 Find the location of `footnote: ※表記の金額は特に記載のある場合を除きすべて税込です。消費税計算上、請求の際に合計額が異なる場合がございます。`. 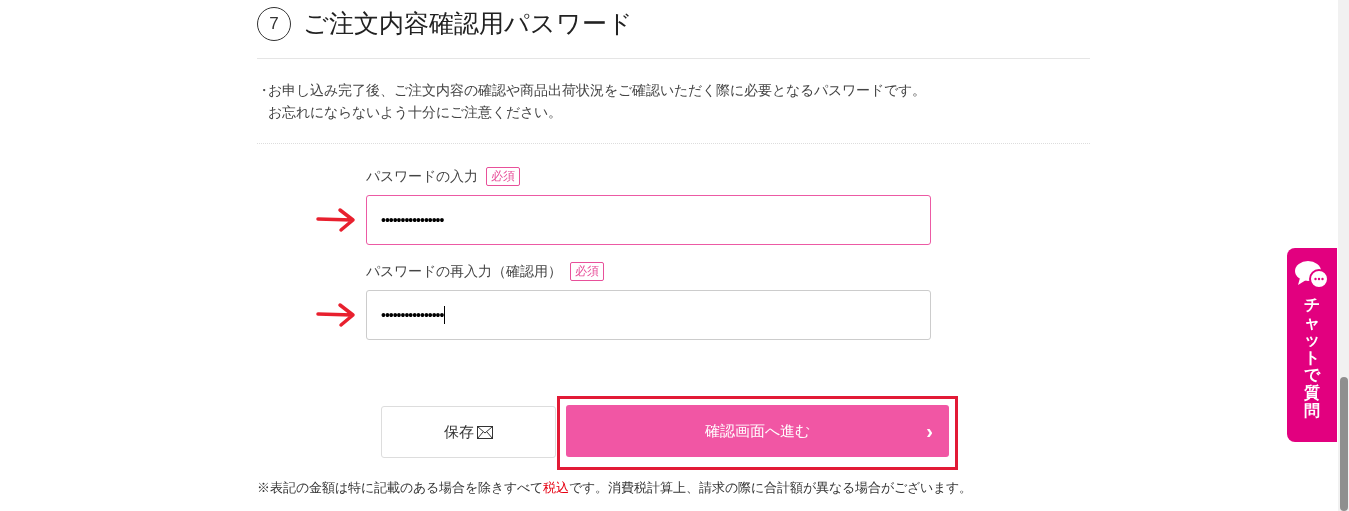

footnote: ※表記の金額は特に記載のある場合を除きすべて税込です。消費税計算上、請求の際に合計額が異なる場合がございます。 is located at coordinates (615, 488).